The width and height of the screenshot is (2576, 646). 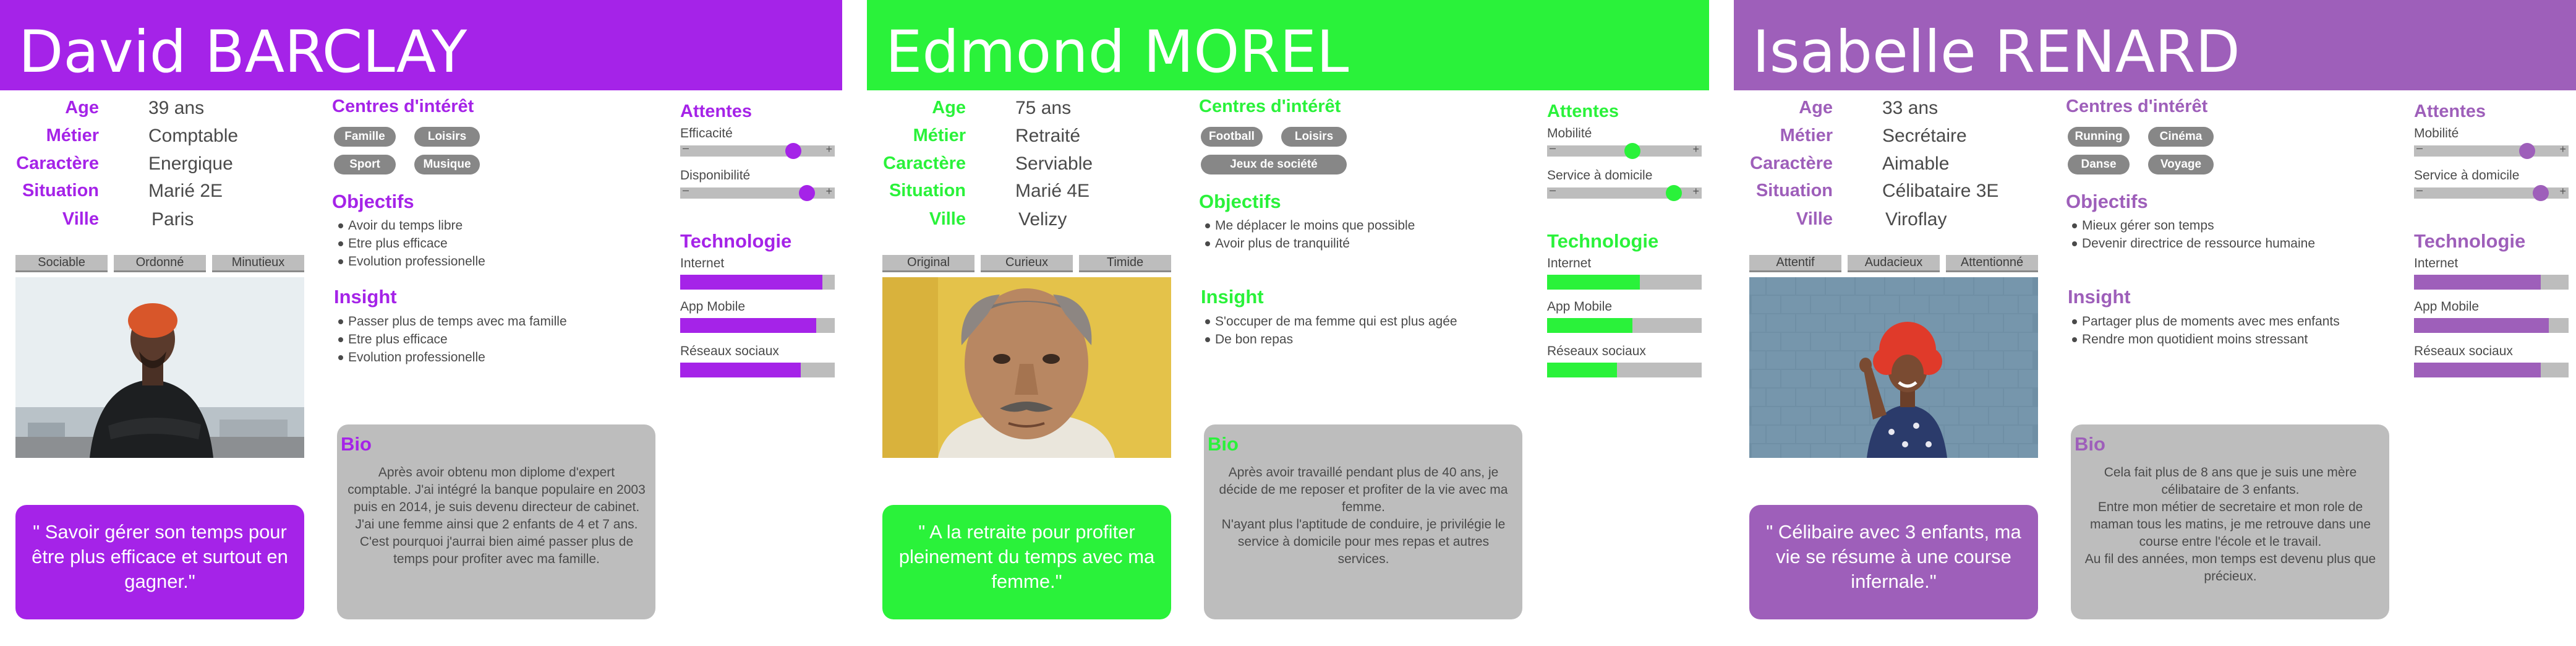 I want to click on trait-tab: Ordonné, so click(x=160, y=263).